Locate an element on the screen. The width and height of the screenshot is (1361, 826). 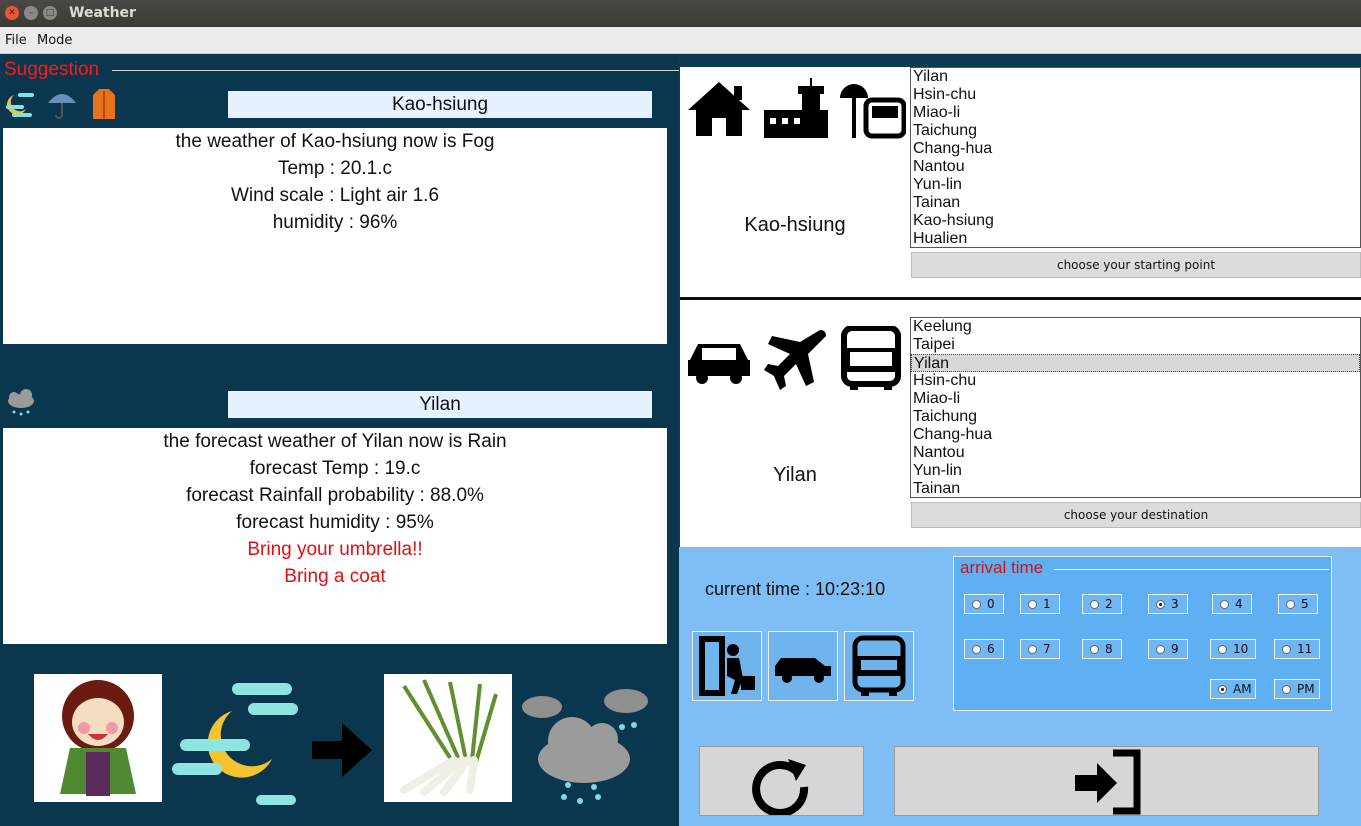
list-item: Hualien is located at coordinates (1135, 239).